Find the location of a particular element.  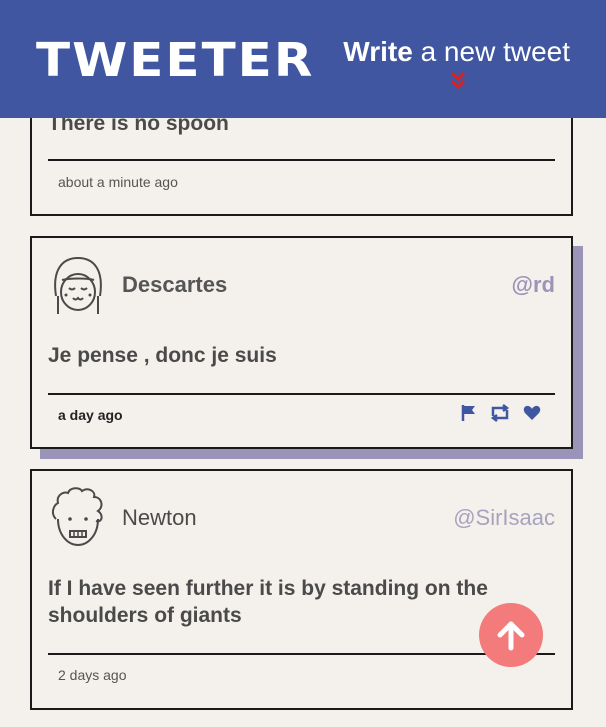

retweet-icon is located at coordinates (500, 413).